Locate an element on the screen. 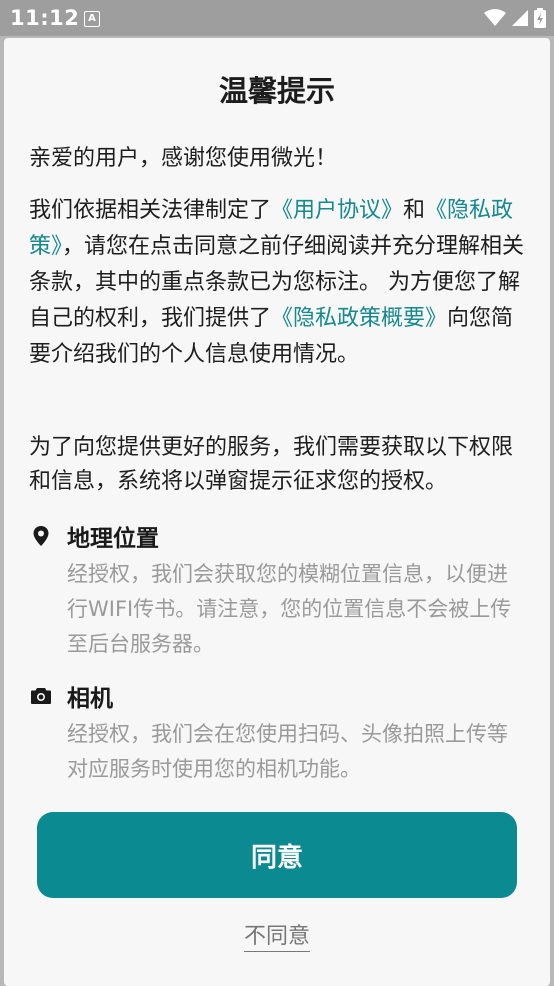 The width and height of the screenshot is (554, 986). permission-camera: 相机 经授权，我们会在您使用扫码、头像拍照上传等对应服务时使用您的相机功能。 is located at coordinates (277, 733).